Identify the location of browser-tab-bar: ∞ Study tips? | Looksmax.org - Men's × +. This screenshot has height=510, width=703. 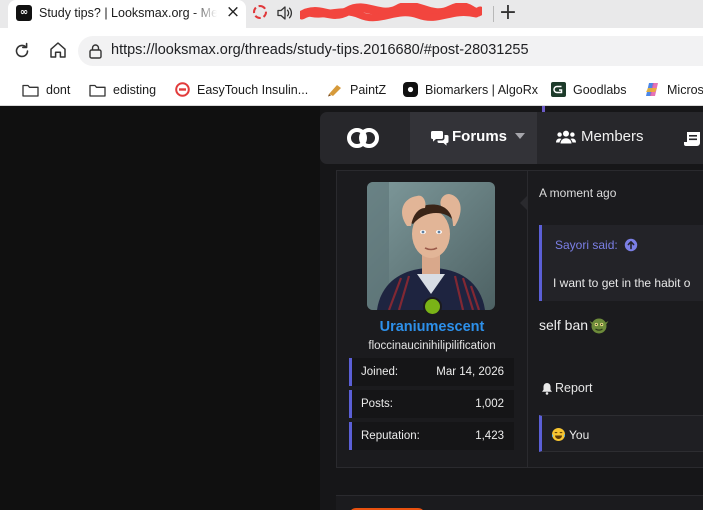
(351, 14).